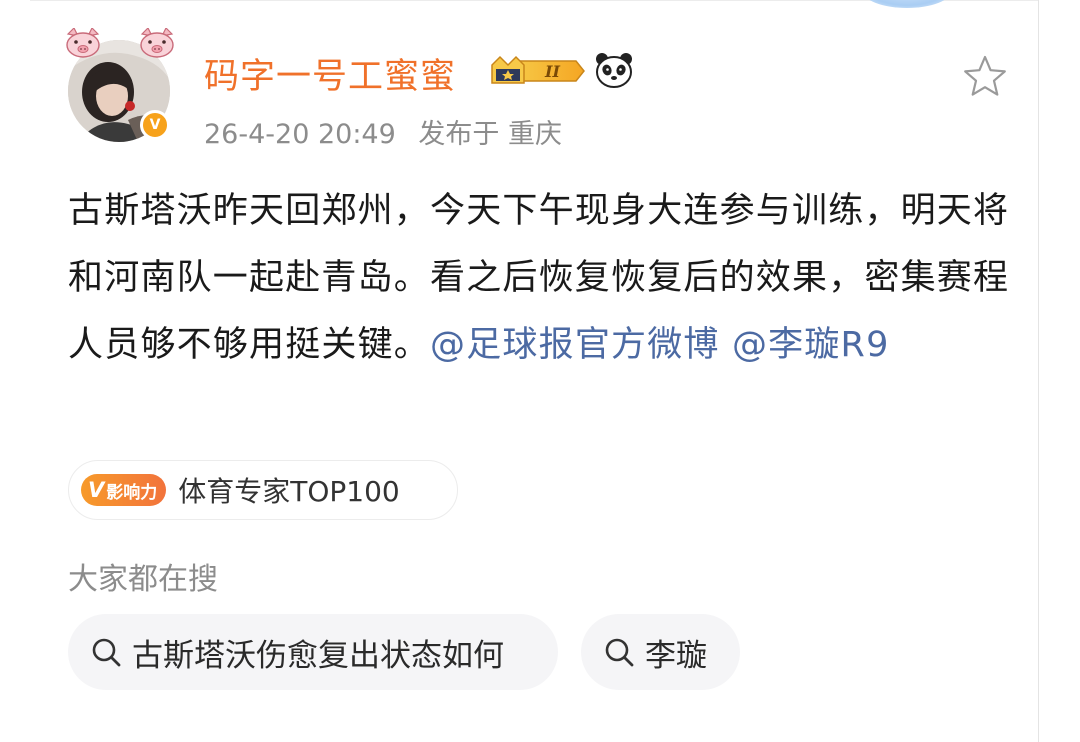  Describe the element at coordinates (330, 73) in the screenshot. I see `author-name: 码字一号工蜜蜜` at that location.